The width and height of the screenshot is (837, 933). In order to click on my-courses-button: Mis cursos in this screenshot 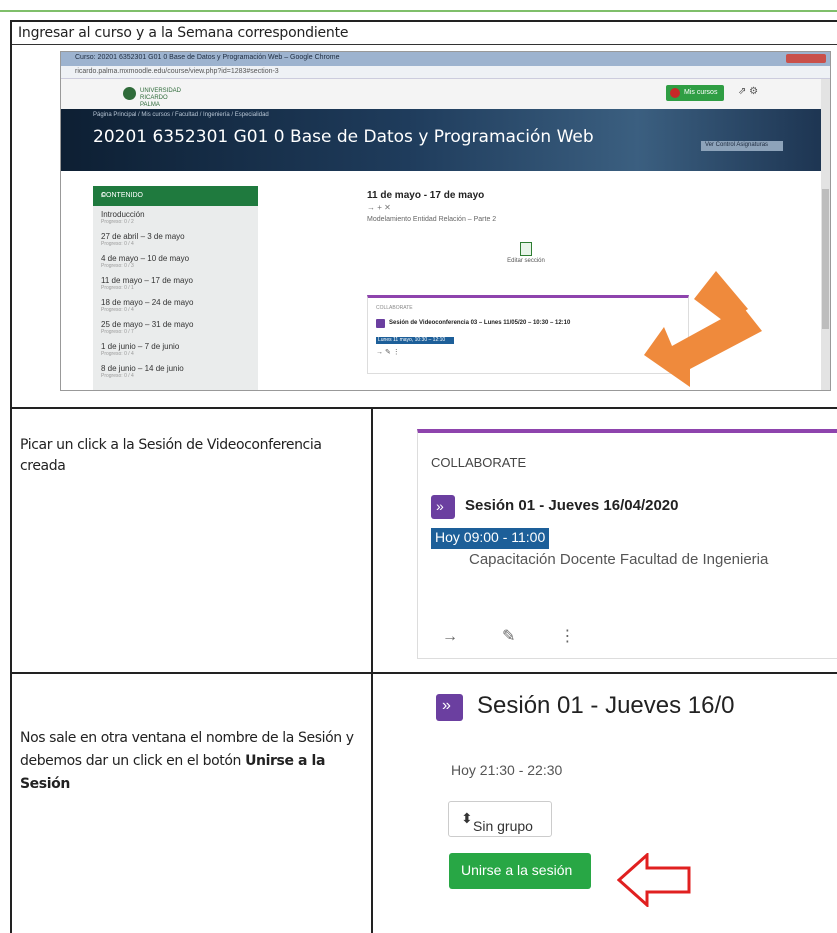, I will do `click(695, 93)`.